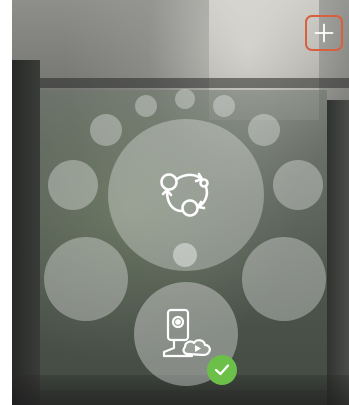  I want to click on checkmark-icon, so click(222, 370).